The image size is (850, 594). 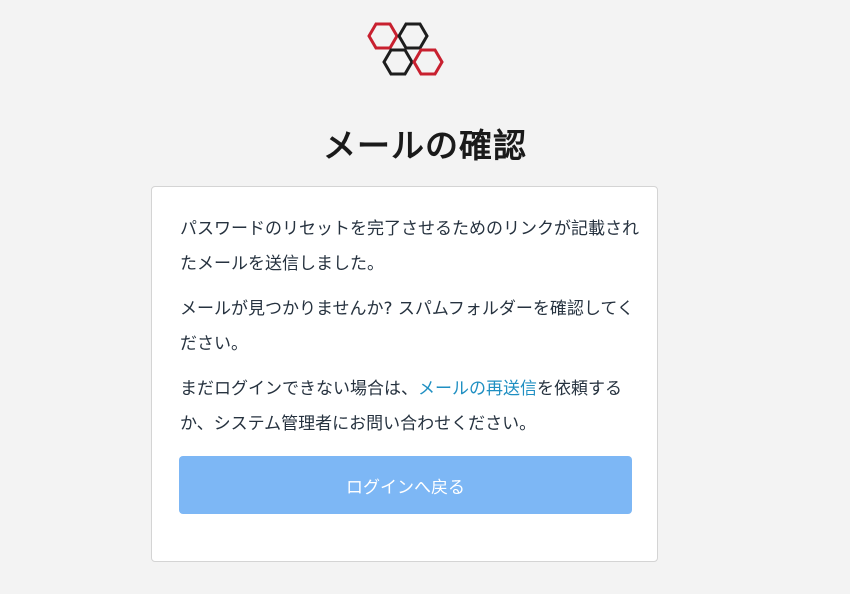 What do you see at coordinates (425, 145) in the screenshot?
I see `page-title: メールの確認` at bounding box center [425, 145].